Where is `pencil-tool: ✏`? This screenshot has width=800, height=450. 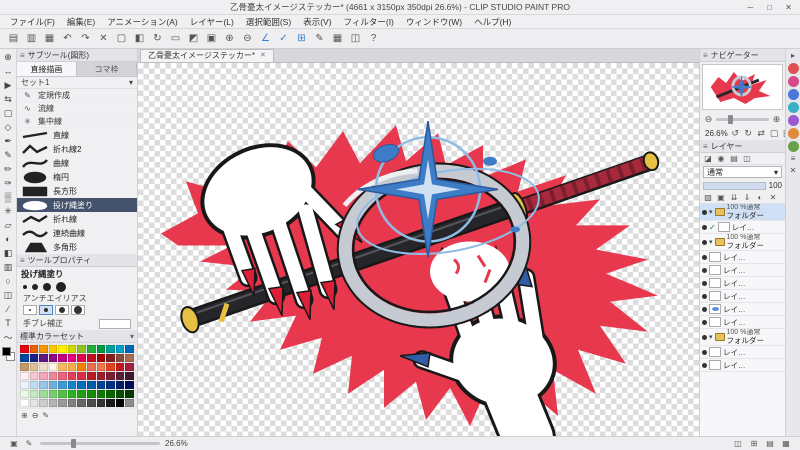
pencil-tool: ✏ is located at coordinates (8, 169).